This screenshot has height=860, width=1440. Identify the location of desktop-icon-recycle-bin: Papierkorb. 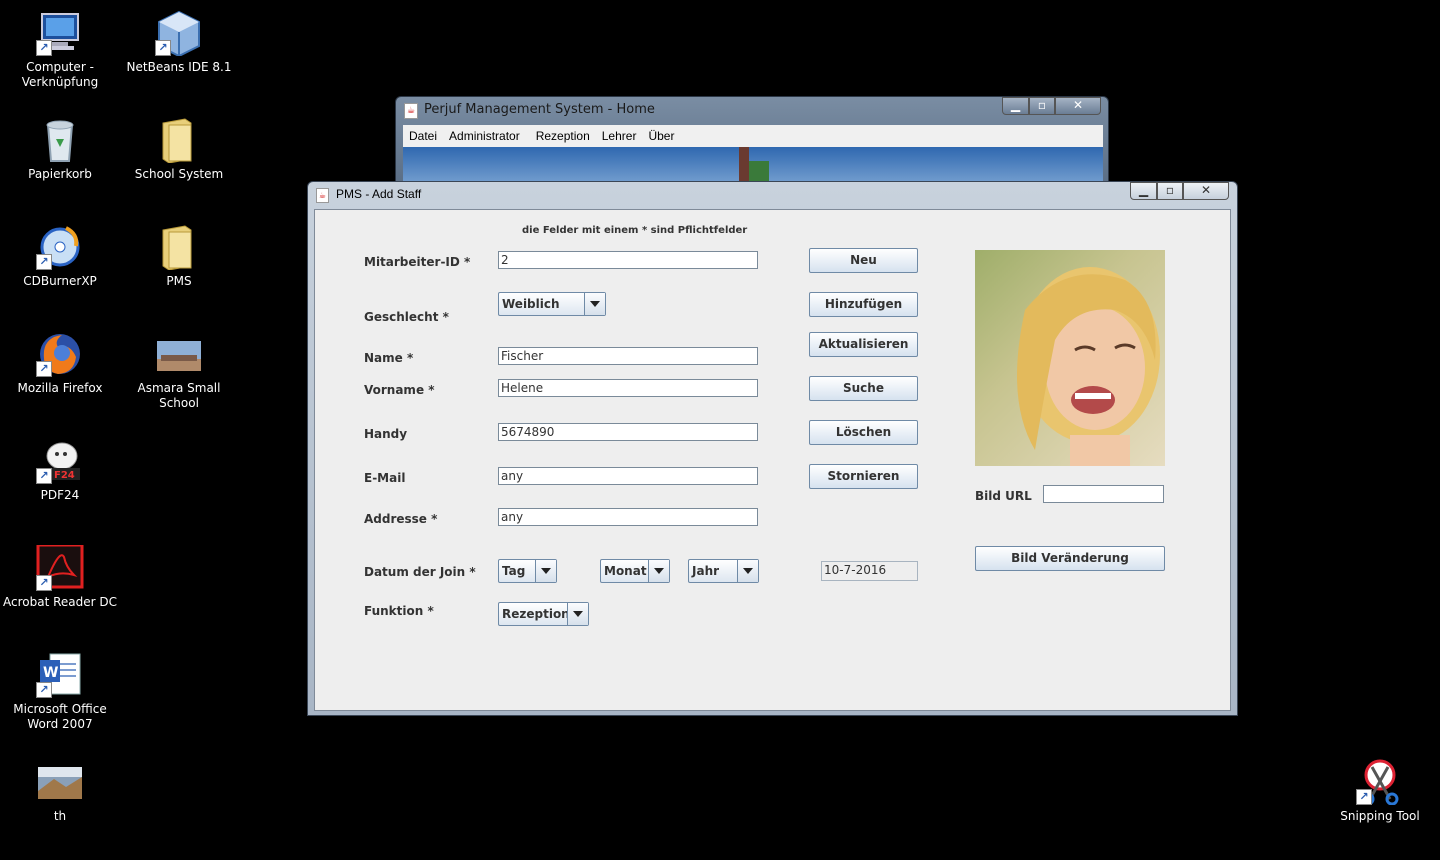
(60, 149).